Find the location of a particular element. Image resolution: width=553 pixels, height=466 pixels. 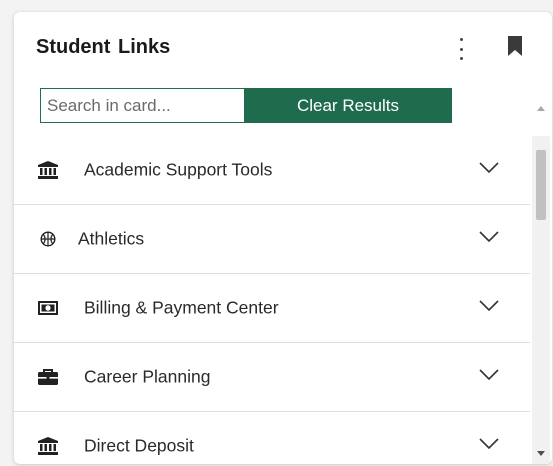

bookmark-icon is located at coordinates (515, 48).